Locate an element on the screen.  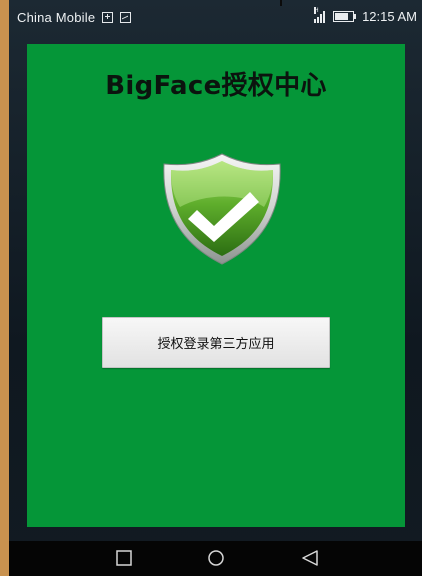
status-right: H 12:15 AM is located at coordinates (365, 15).